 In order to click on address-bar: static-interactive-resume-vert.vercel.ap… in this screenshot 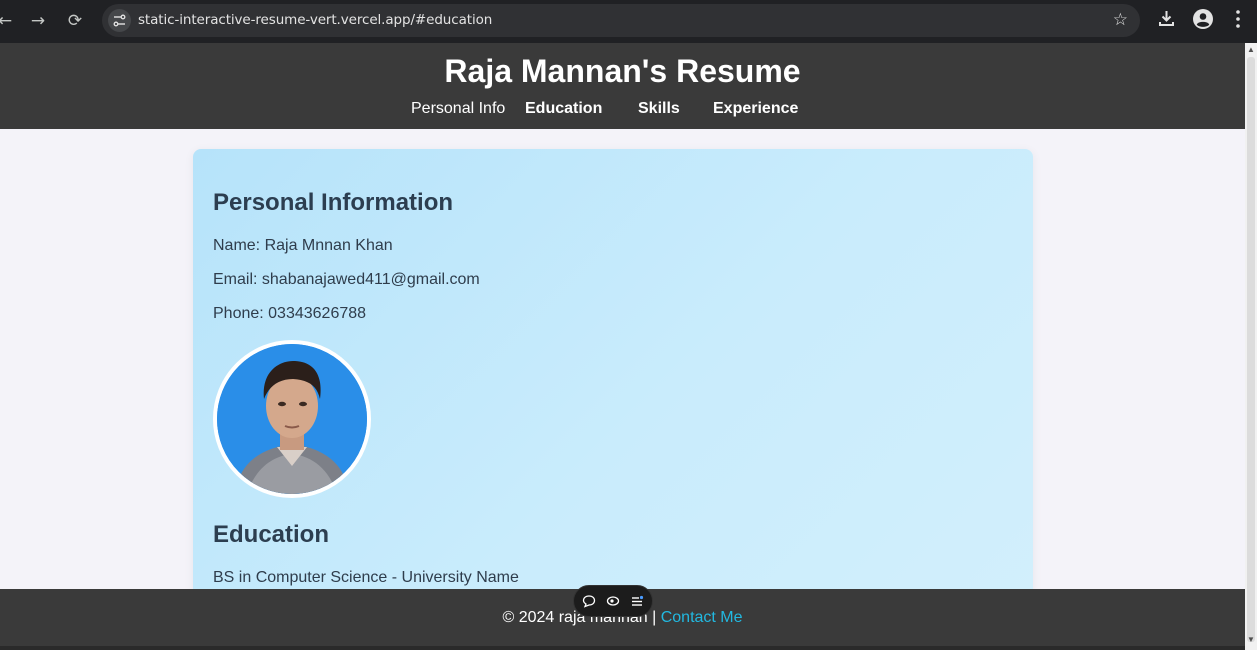, I will do `click(621, 20)`.